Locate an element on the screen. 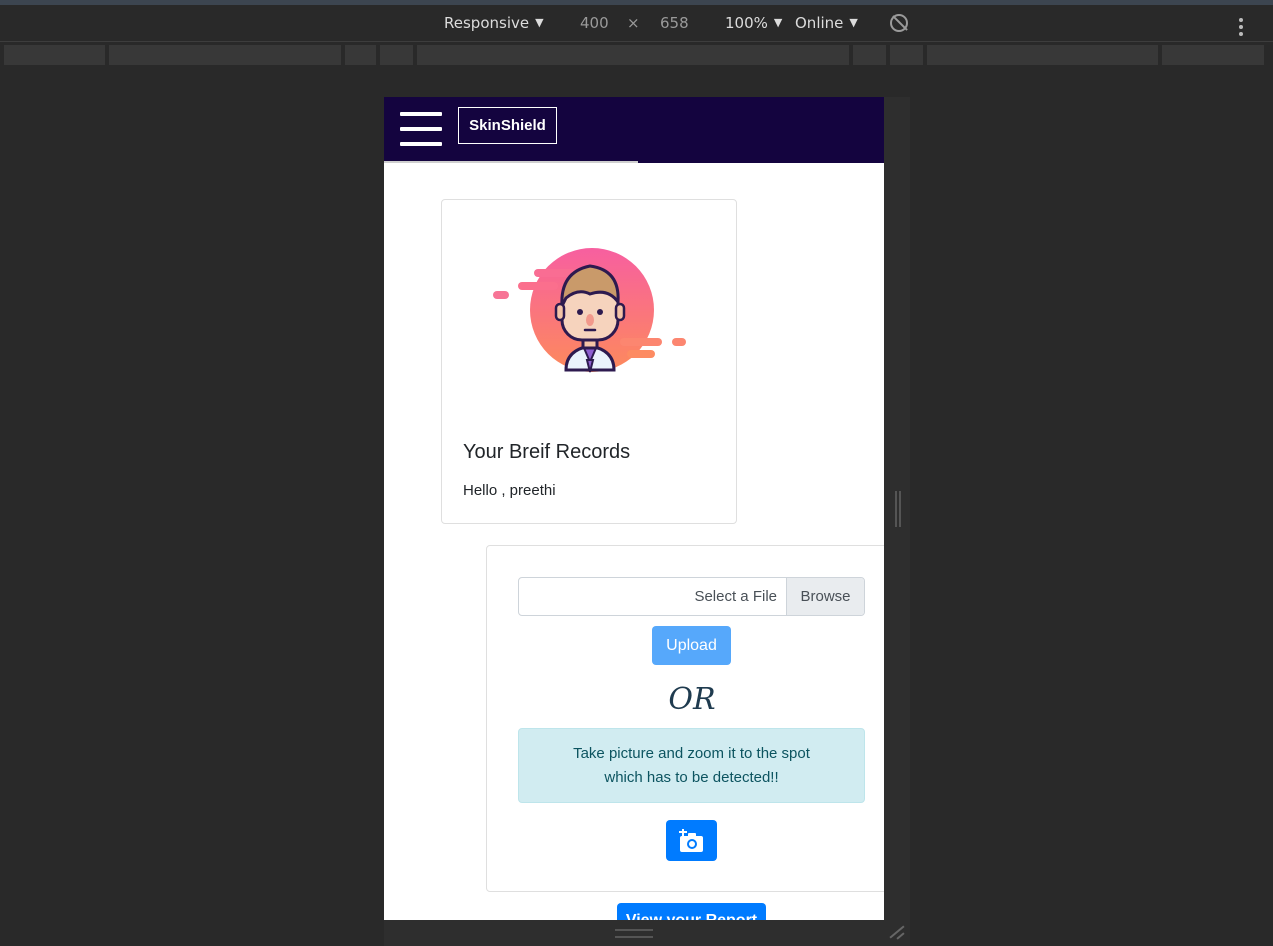 Image resolution: width=1273 pixels, height=946 pixels. or-divider-text: OR is located at coordinates (692, 699).